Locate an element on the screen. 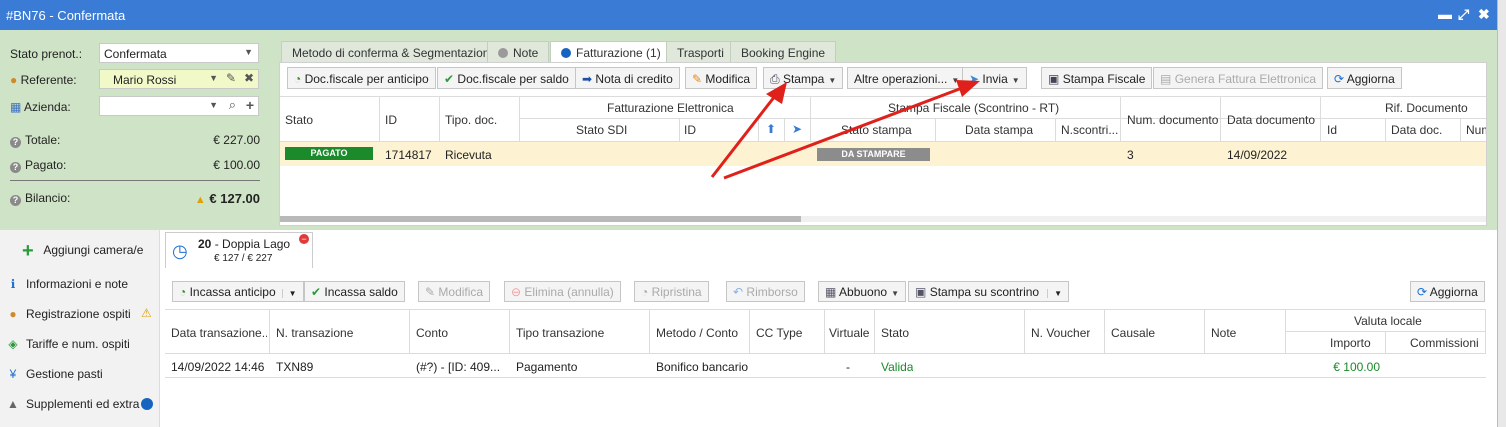  col-metodo-conto: Metodo / Conto is located at coordinates (697, 333).